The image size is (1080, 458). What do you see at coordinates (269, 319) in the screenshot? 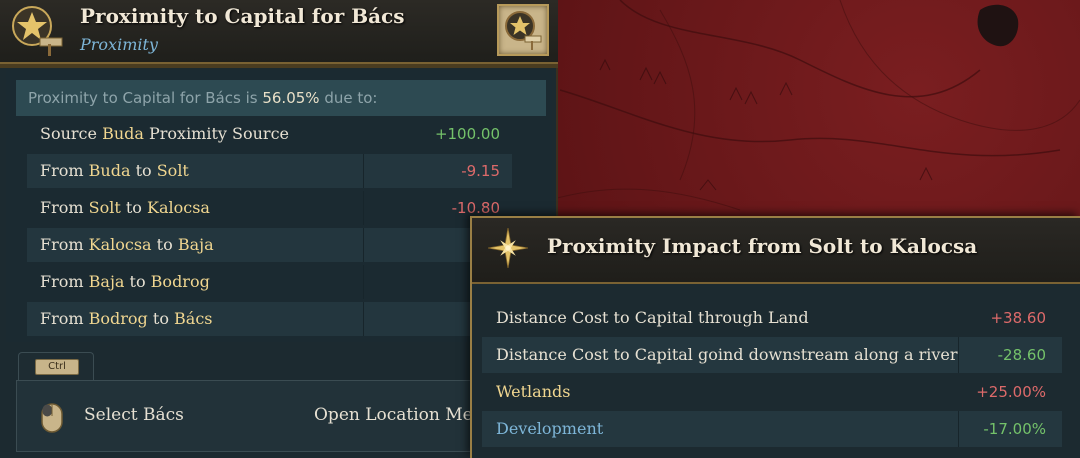
I see `breakdown-row: From Bodrog to Bács` at bounding box center [269, 319].